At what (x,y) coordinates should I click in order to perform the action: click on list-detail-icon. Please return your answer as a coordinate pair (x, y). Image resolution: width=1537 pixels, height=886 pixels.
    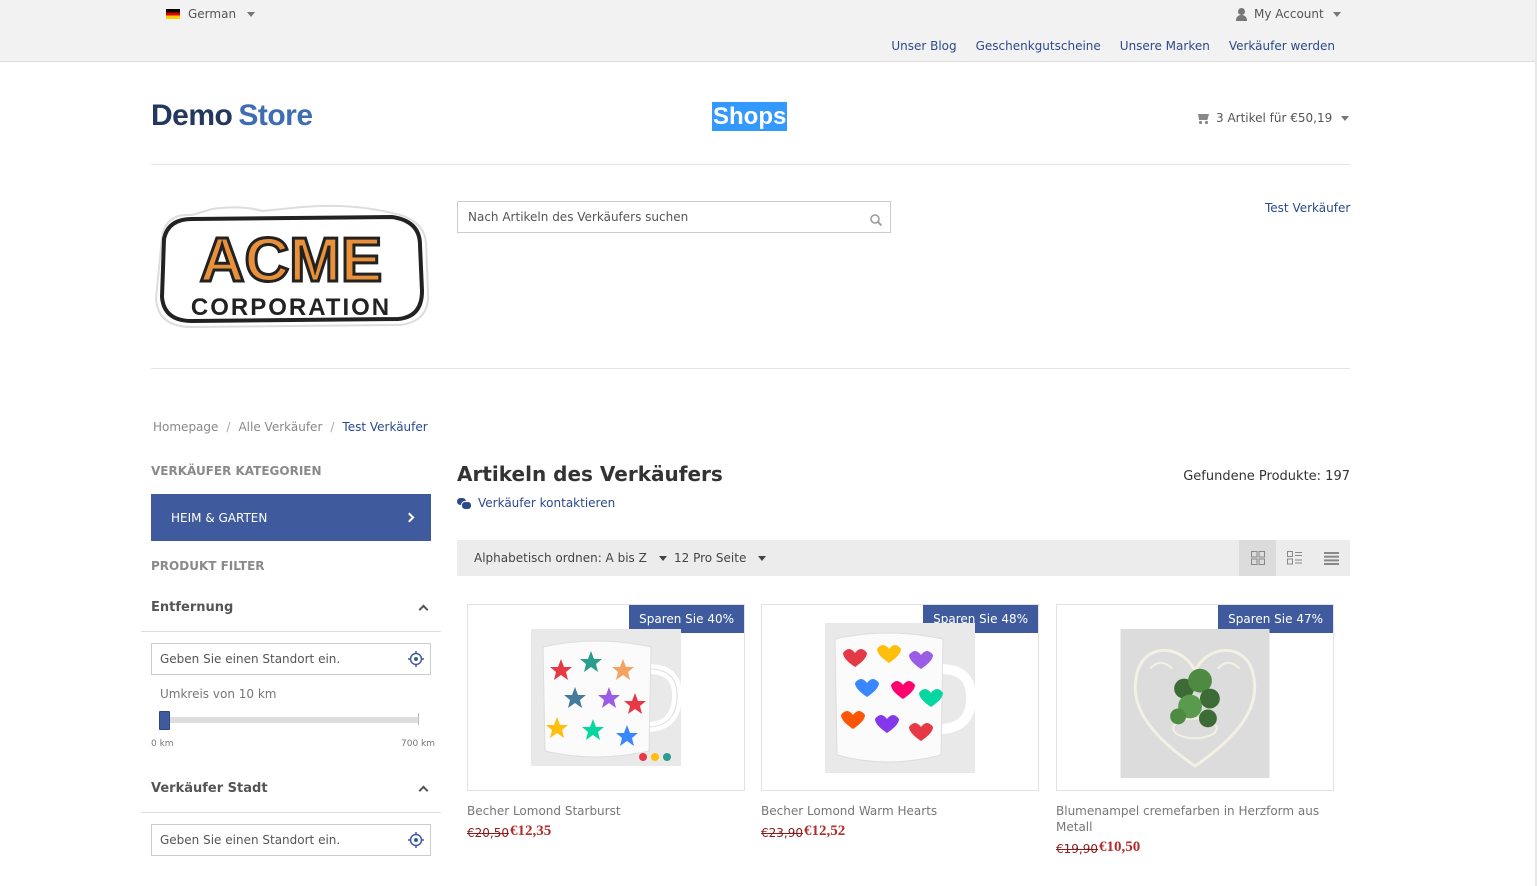
    Looking at the image, I should click on (1294, 558).